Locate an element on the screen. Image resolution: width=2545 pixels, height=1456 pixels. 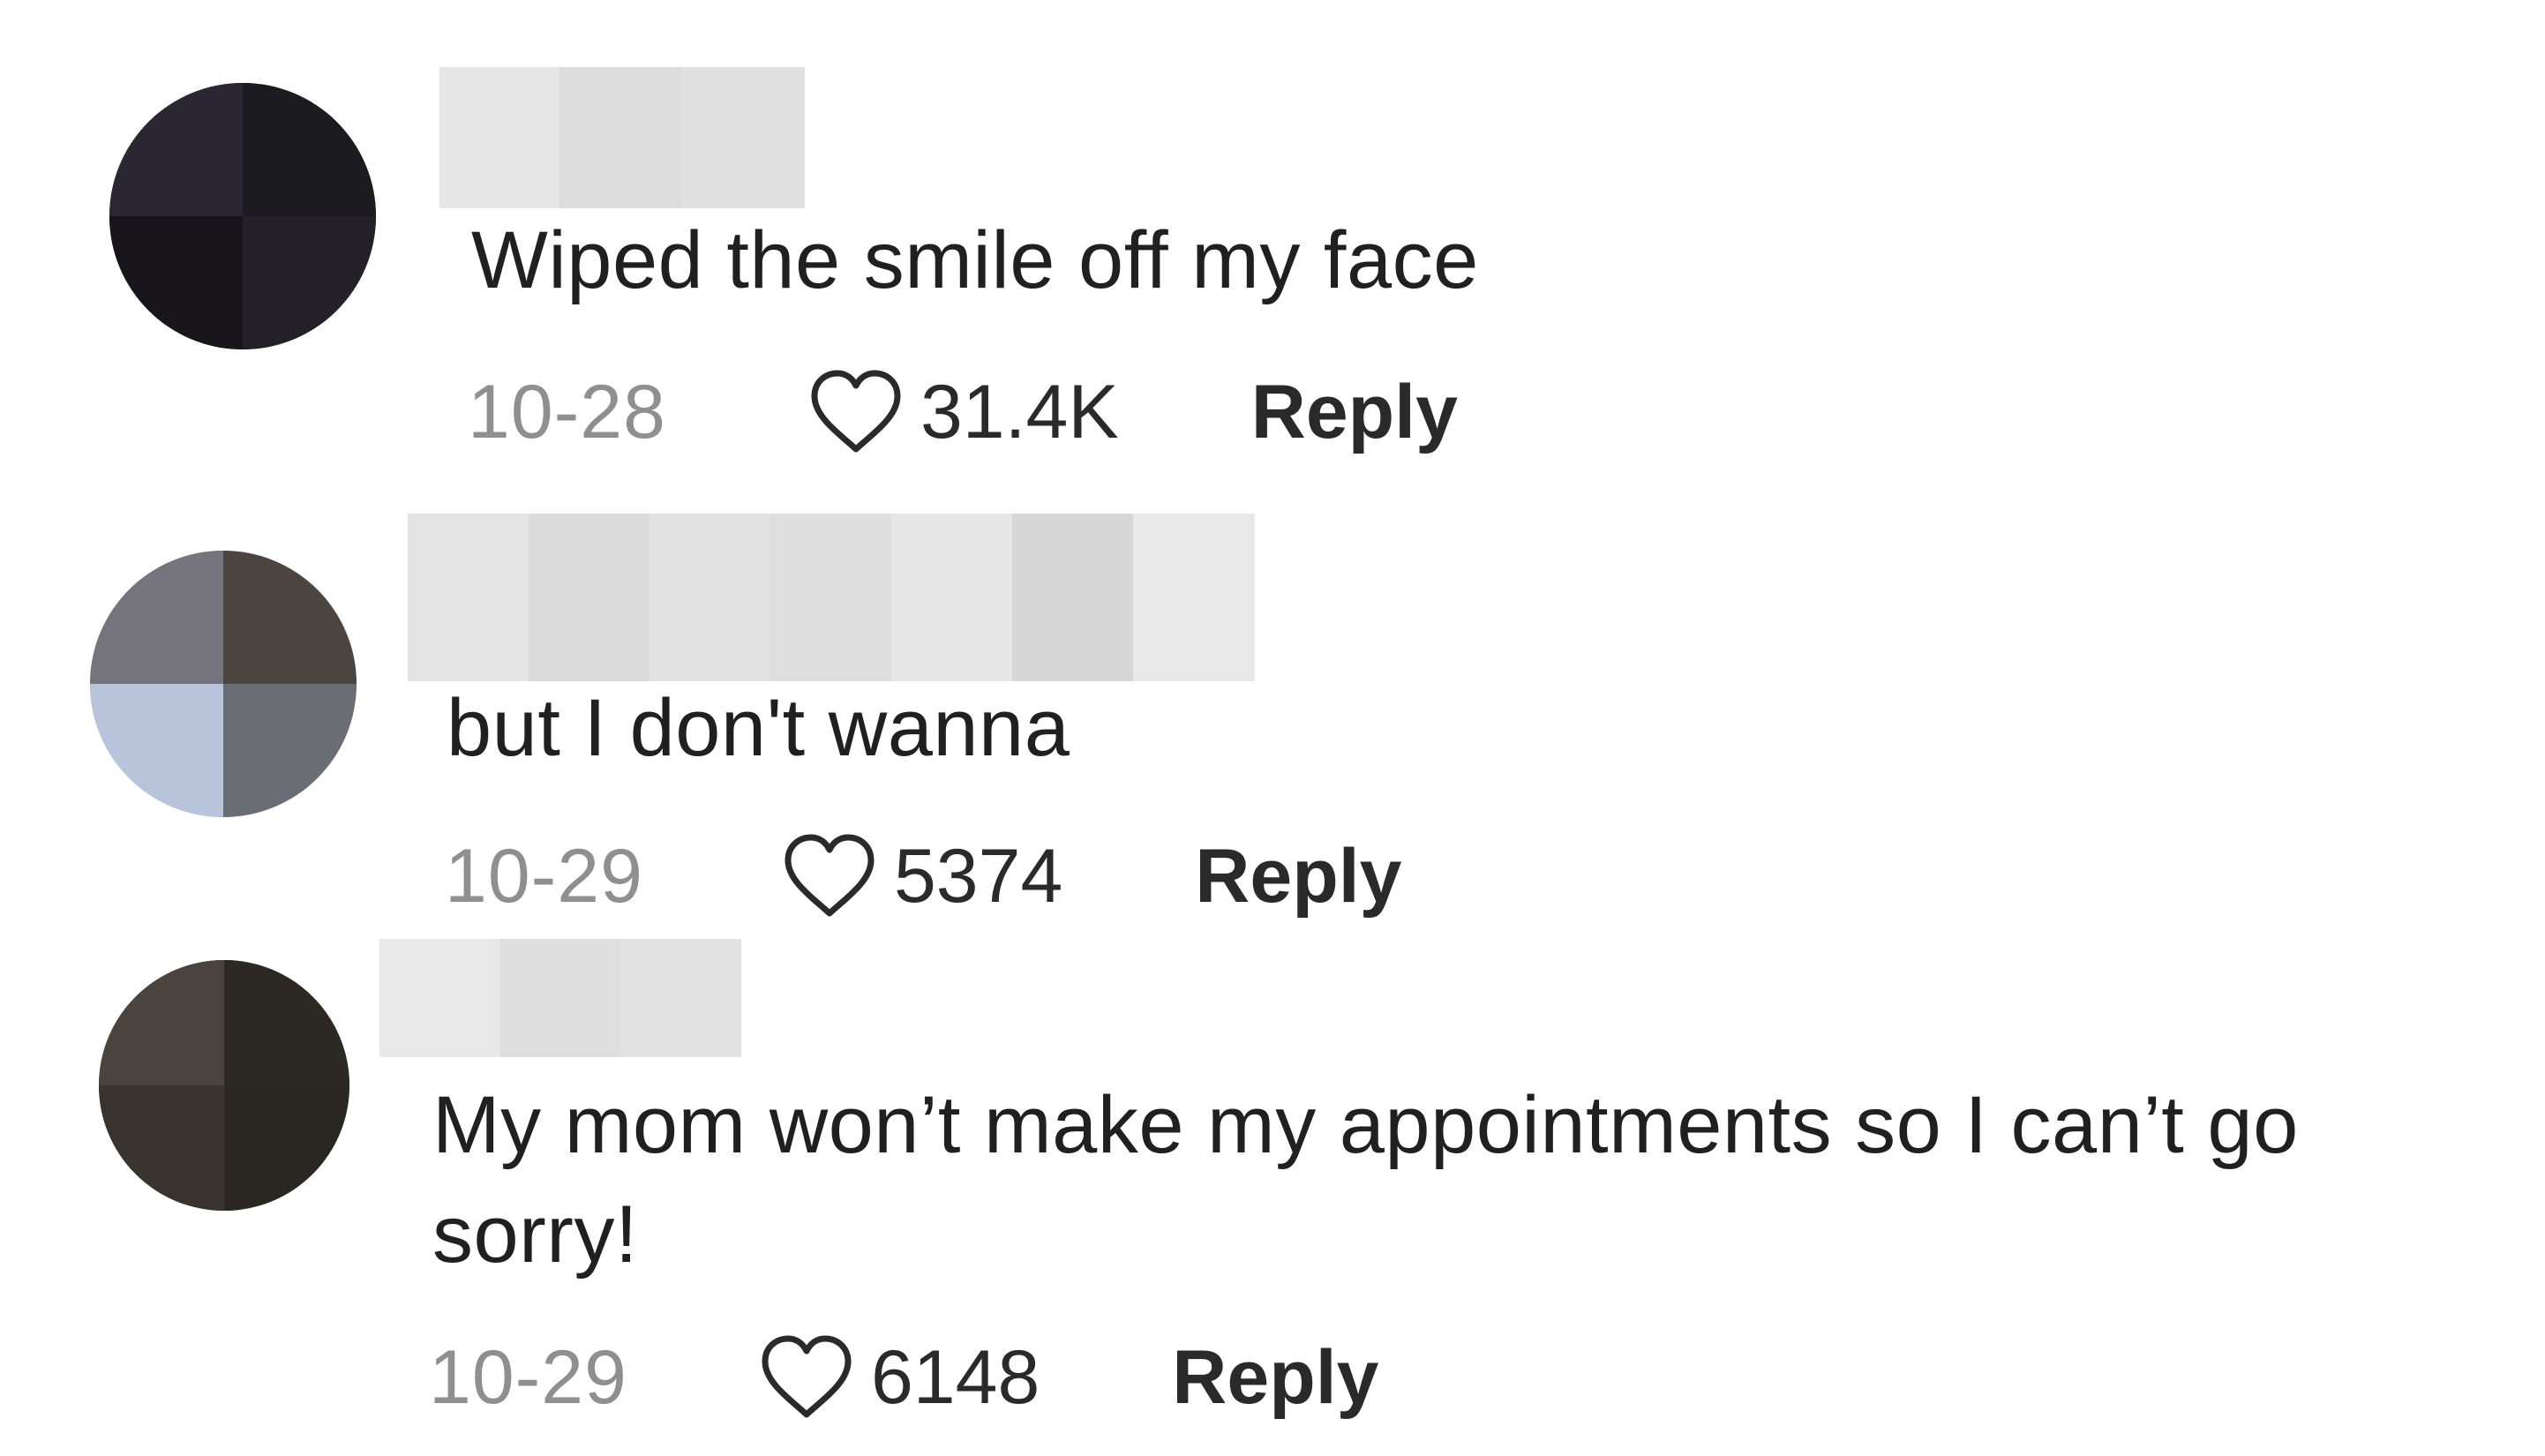
like-count: 31.4K is located at coordinates (1020, 411).